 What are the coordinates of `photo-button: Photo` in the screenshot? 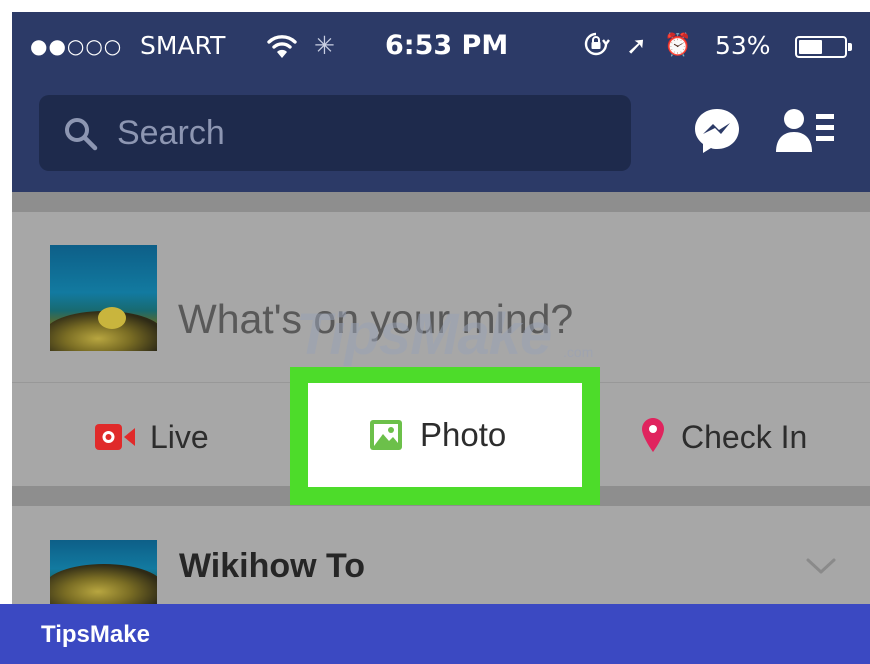 It's located at (445, 435).